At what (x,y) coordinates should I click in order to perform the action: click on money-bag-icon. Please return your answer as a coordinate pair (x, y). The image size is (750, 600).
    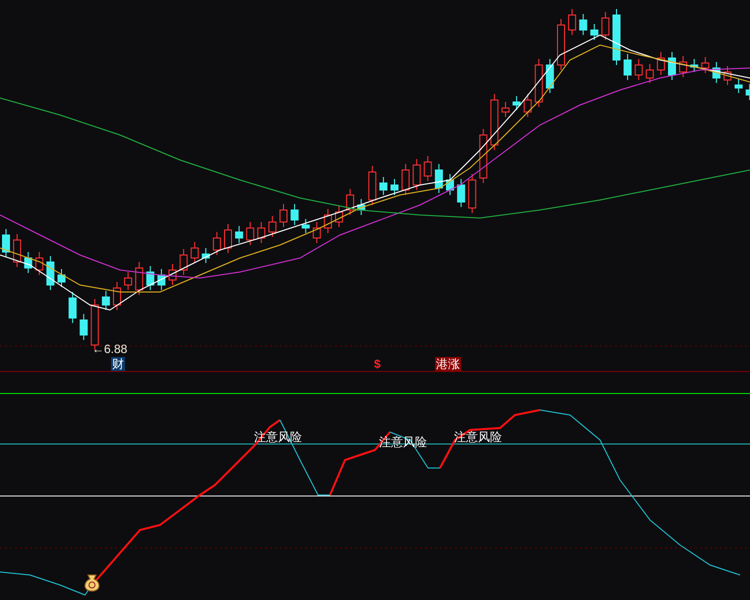
    Looking at the image, I should click on (92, 583).